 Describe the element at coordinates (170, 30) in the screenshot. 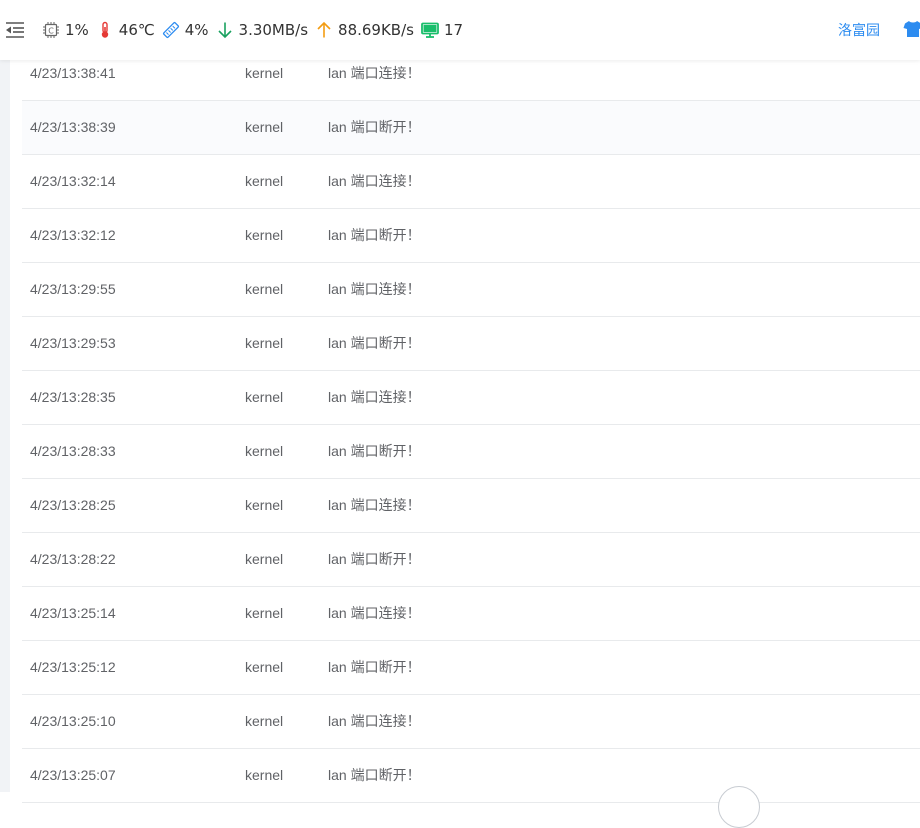

I see `memory-icon` at that location.